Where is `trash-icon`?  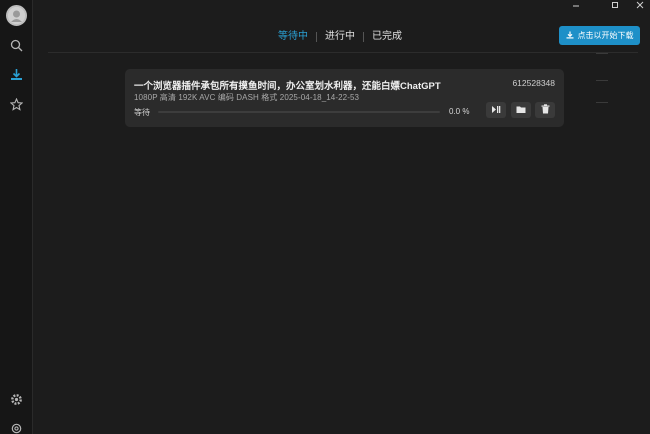
trash-icon is located at coordinates (545, 110).